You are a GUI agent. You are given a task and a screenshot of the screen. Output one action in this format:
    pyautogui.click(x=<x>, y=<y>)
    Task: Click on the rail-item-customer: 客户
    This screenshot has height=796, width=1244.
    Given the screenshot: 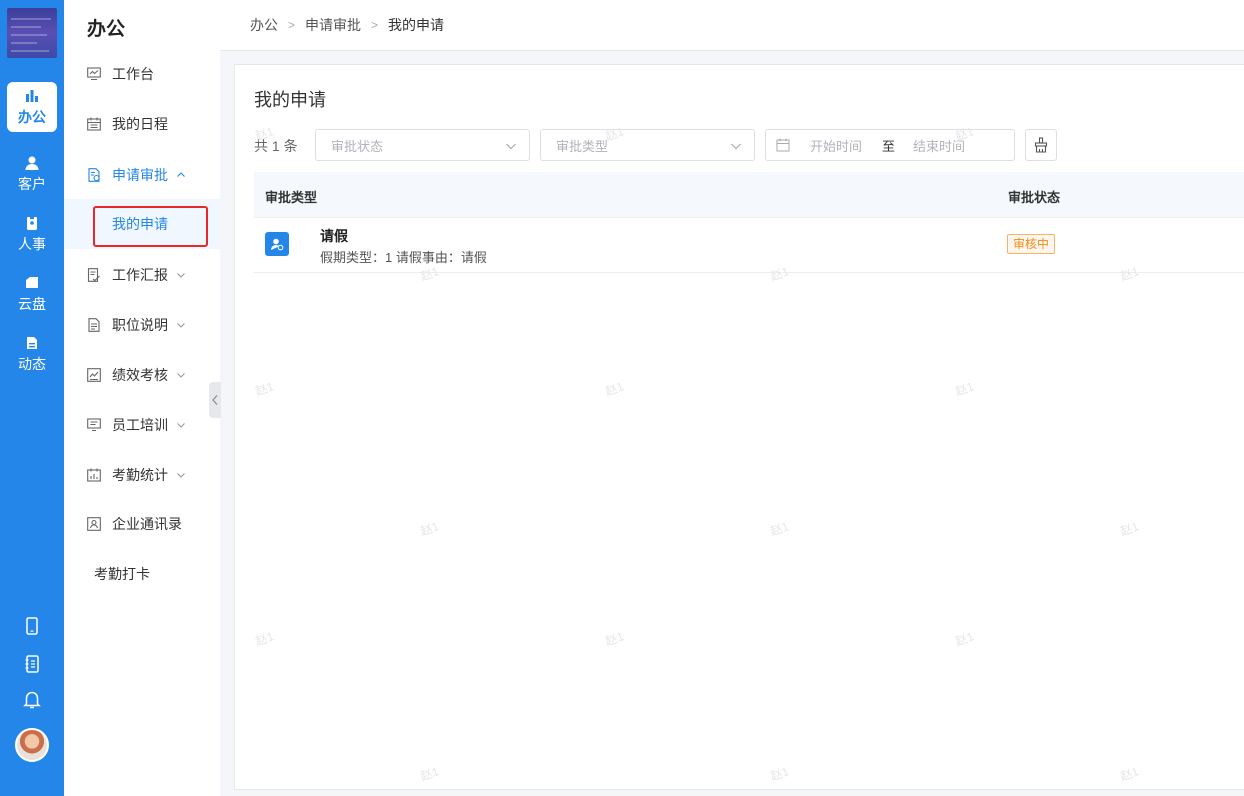 What is the action you would take?
    pyautogui.click(x=32, y=174)
    